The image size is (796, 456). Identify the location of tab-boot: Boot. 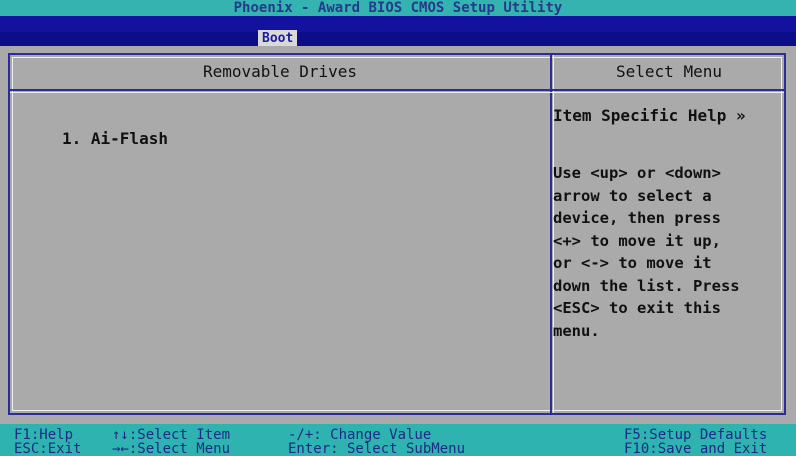
(278, 38).